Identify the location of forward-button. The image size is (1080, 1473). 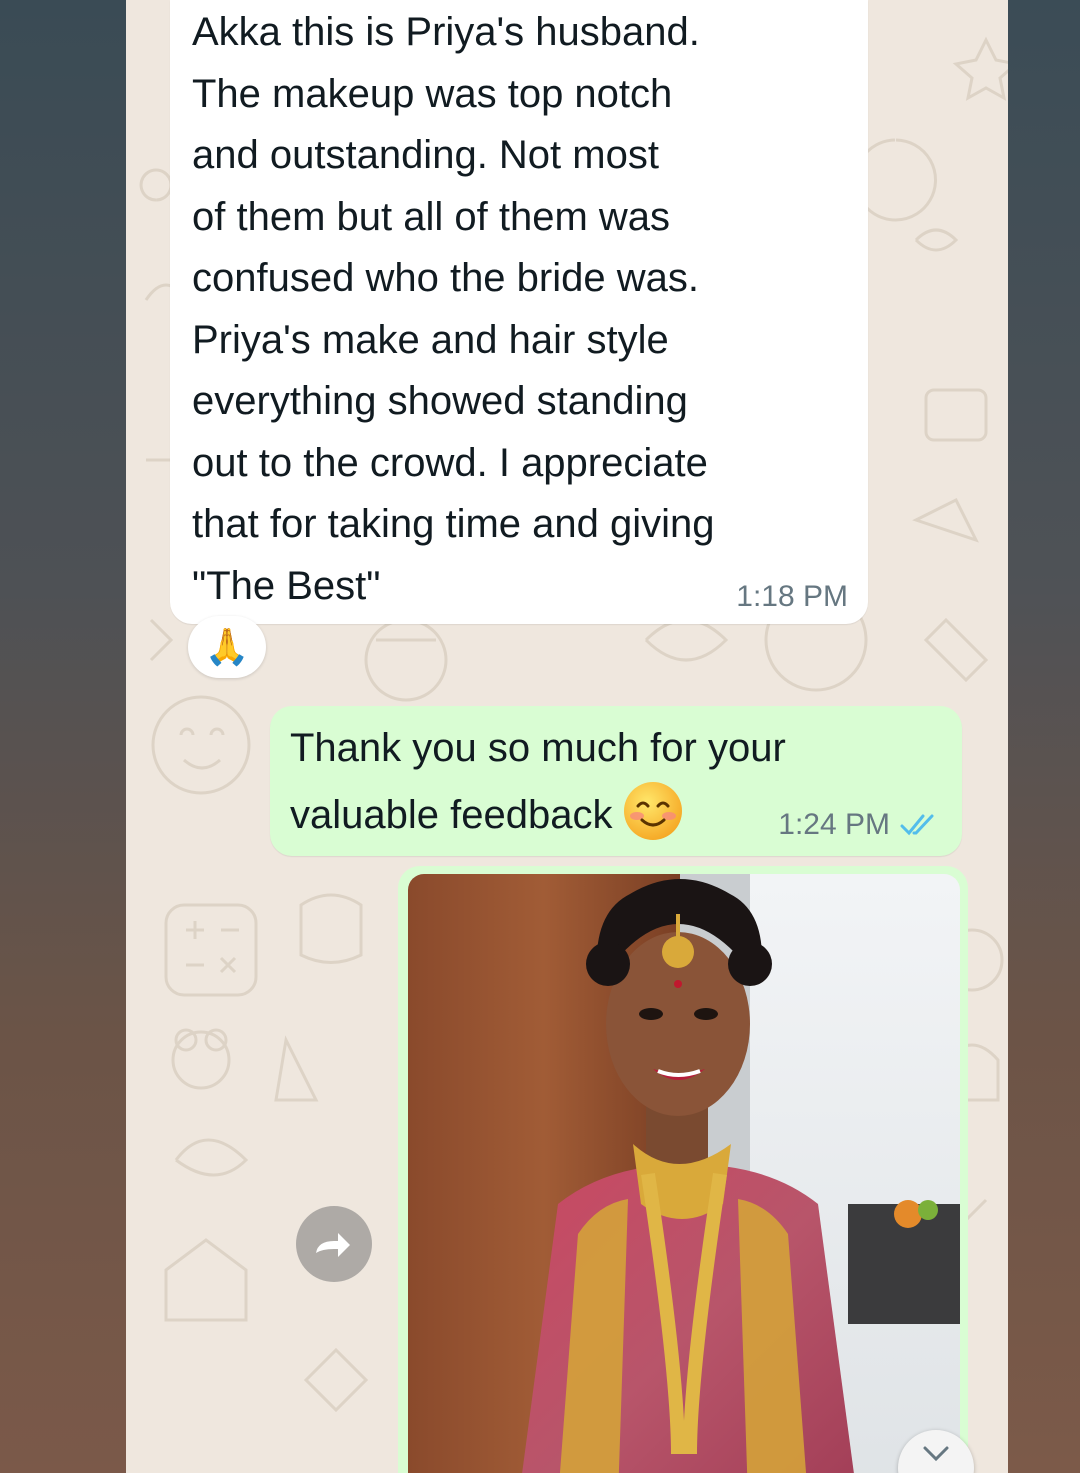
(334, 1244).